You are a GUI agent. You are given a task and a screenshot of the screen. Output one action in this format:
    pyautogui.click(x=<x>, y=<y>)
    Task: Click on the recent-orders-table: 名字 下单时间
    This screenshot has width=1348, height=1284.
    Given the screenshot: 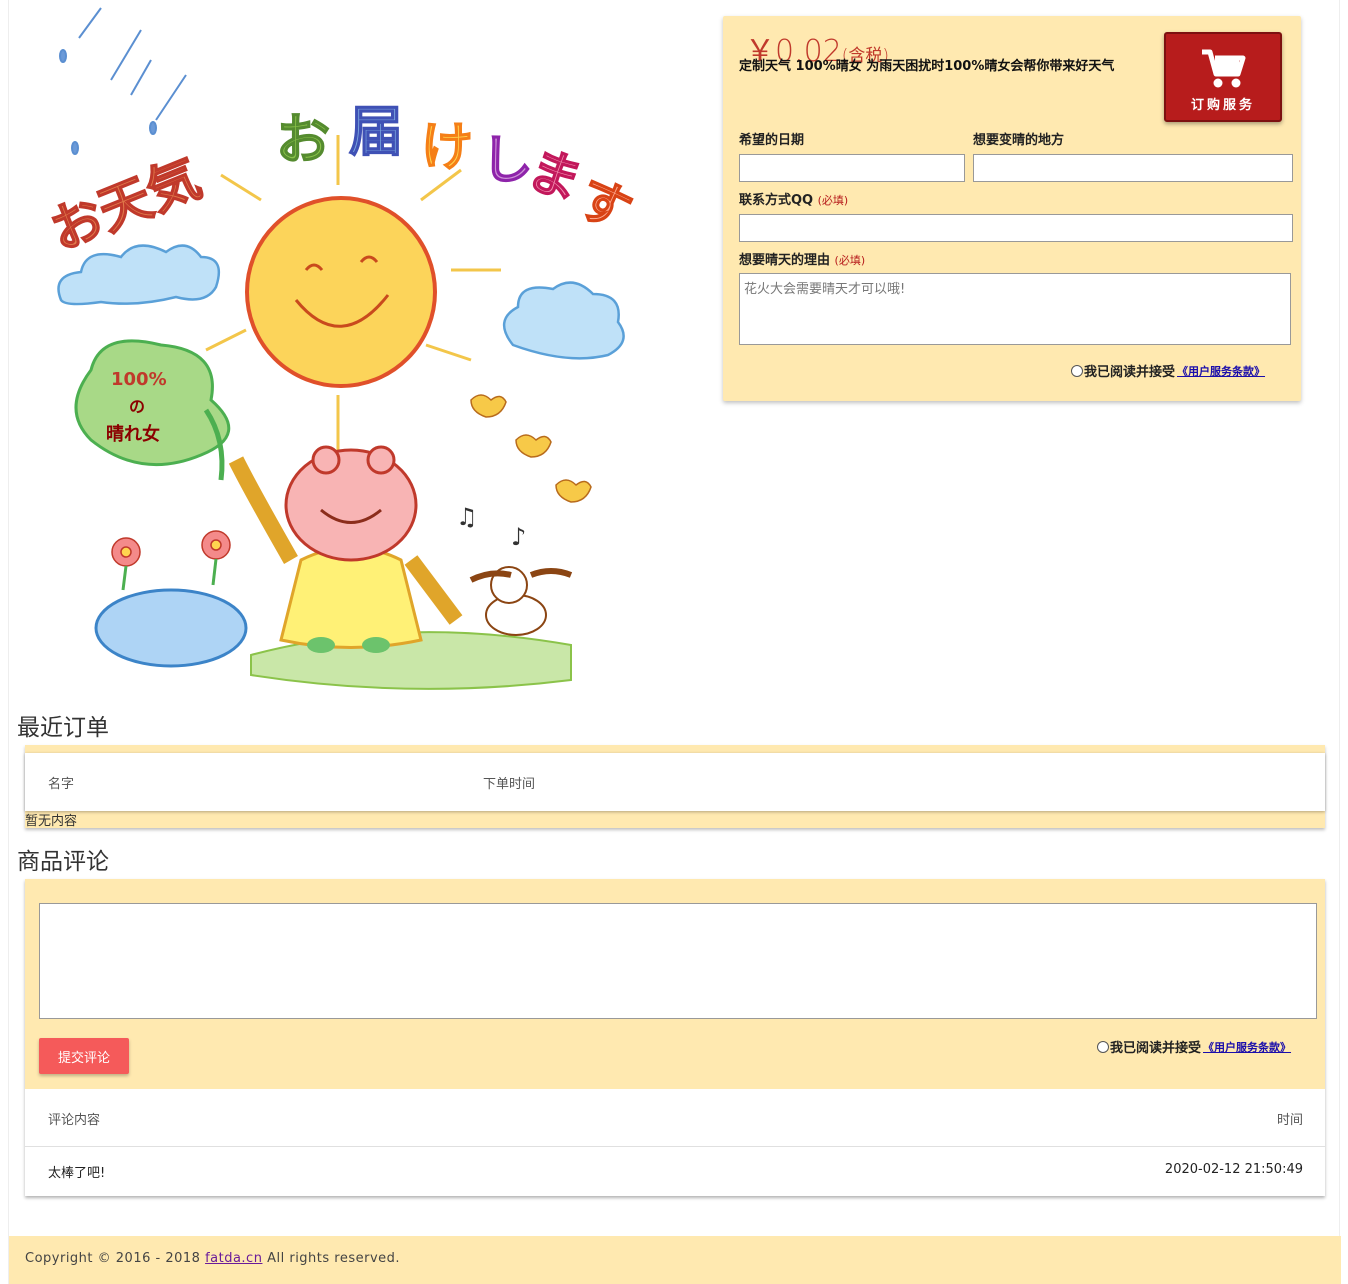 What is the action you would take?
    pyautogui.click(x=675, y=782)
    